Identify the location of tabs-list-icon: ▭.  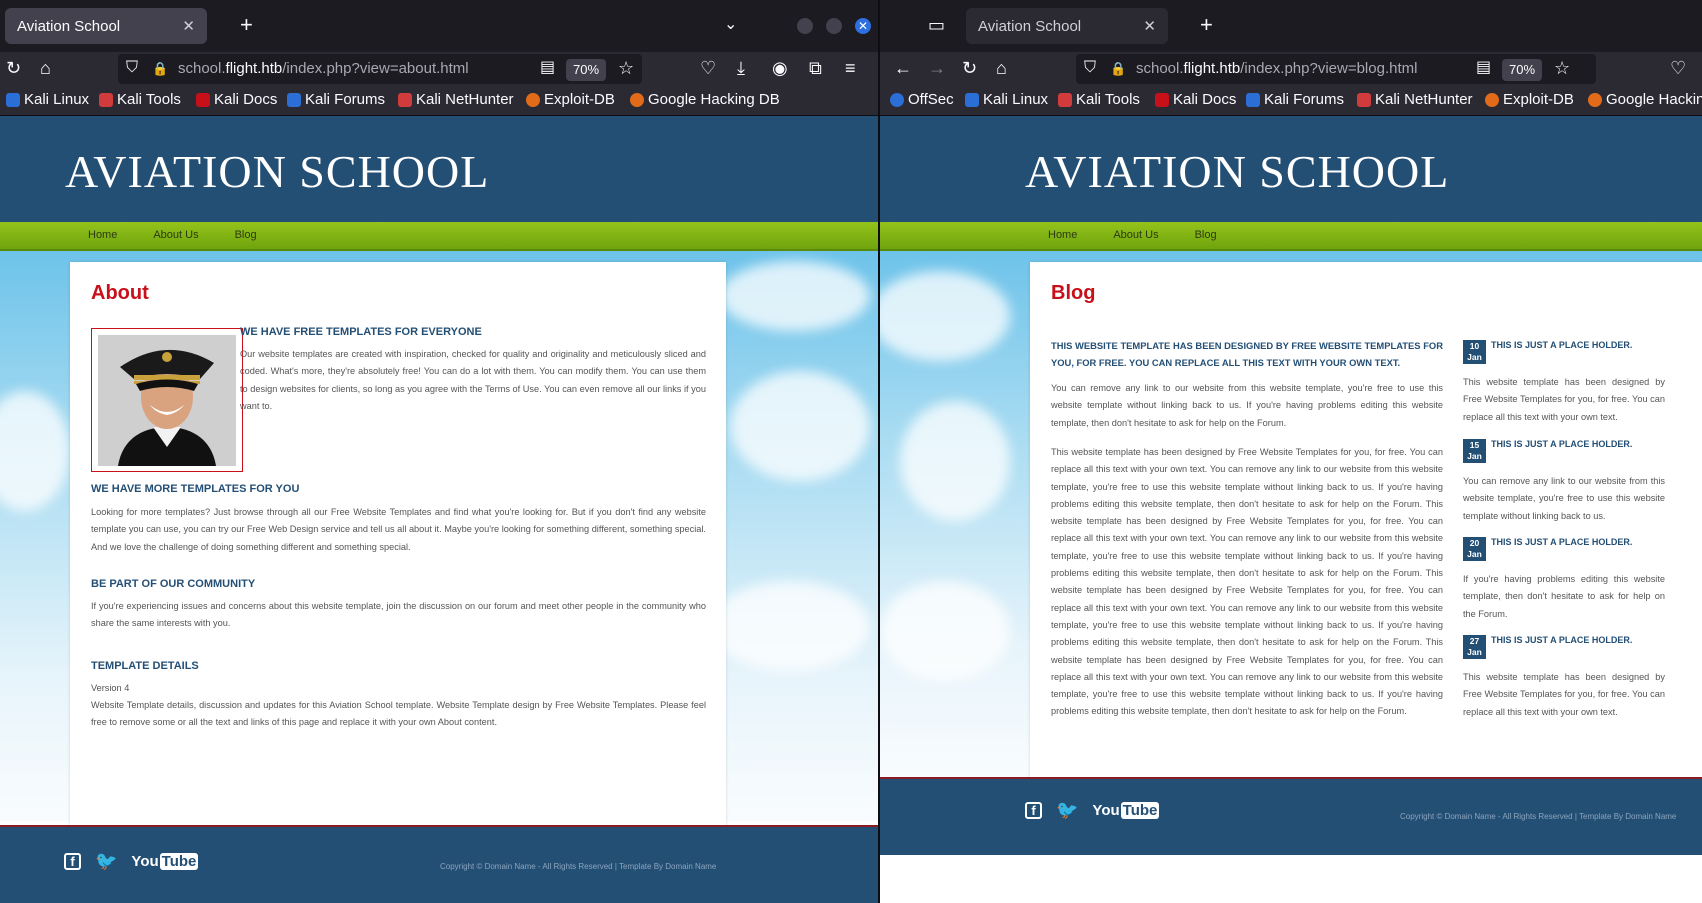
(936, 25).